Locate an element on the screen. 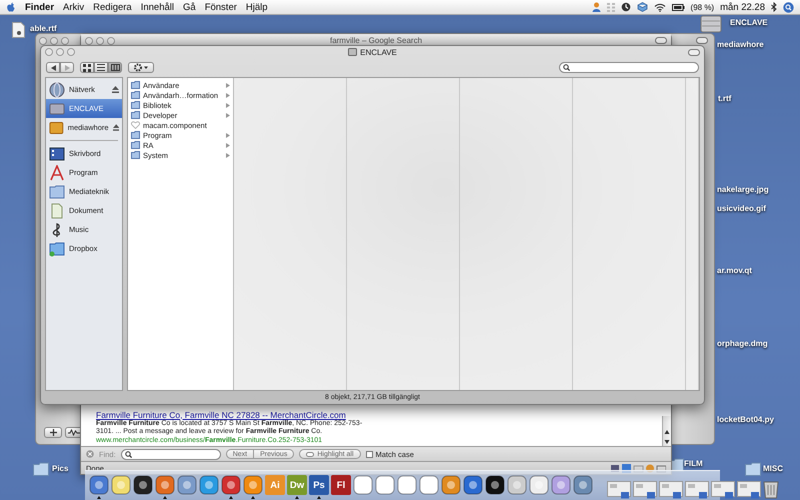 This screenshot has height=500, width=800. columns-icon is located at coordinates (115, 67).